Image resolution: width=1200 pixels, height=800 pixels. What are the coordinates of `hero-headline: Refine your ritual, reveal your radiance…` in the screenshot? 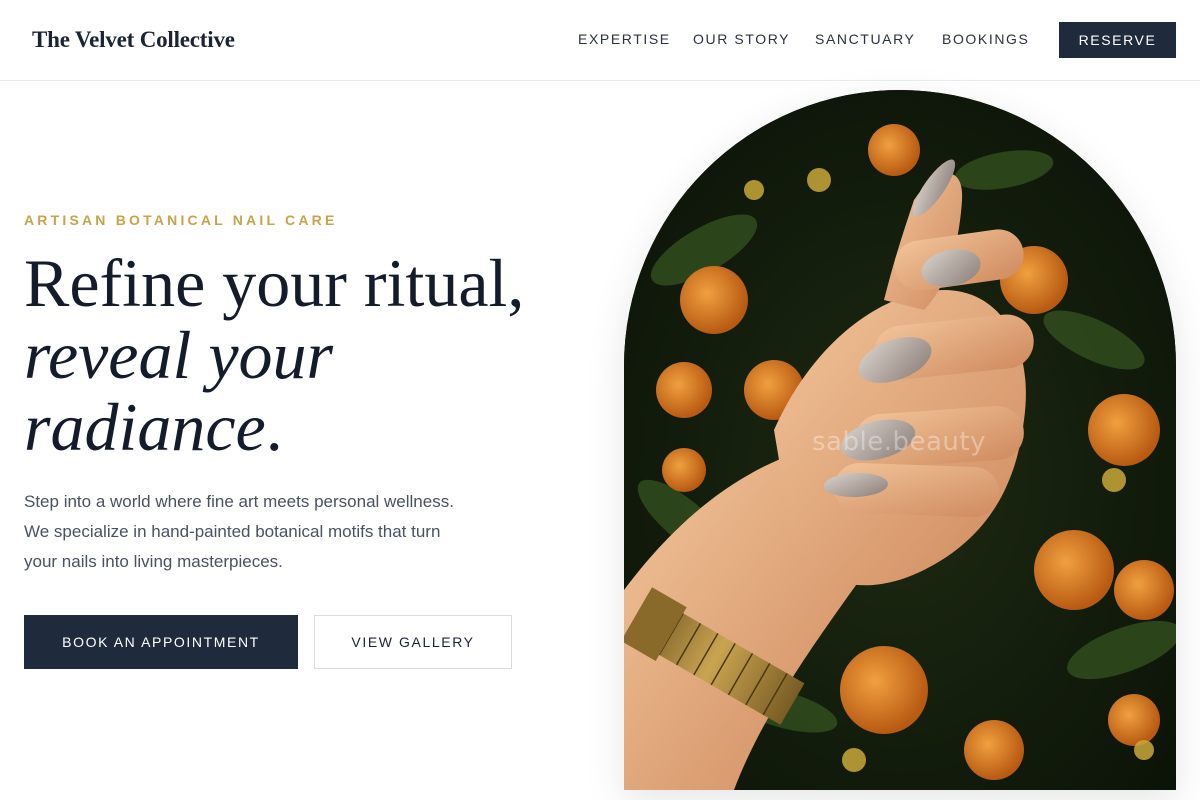 It's located at (304, 355).